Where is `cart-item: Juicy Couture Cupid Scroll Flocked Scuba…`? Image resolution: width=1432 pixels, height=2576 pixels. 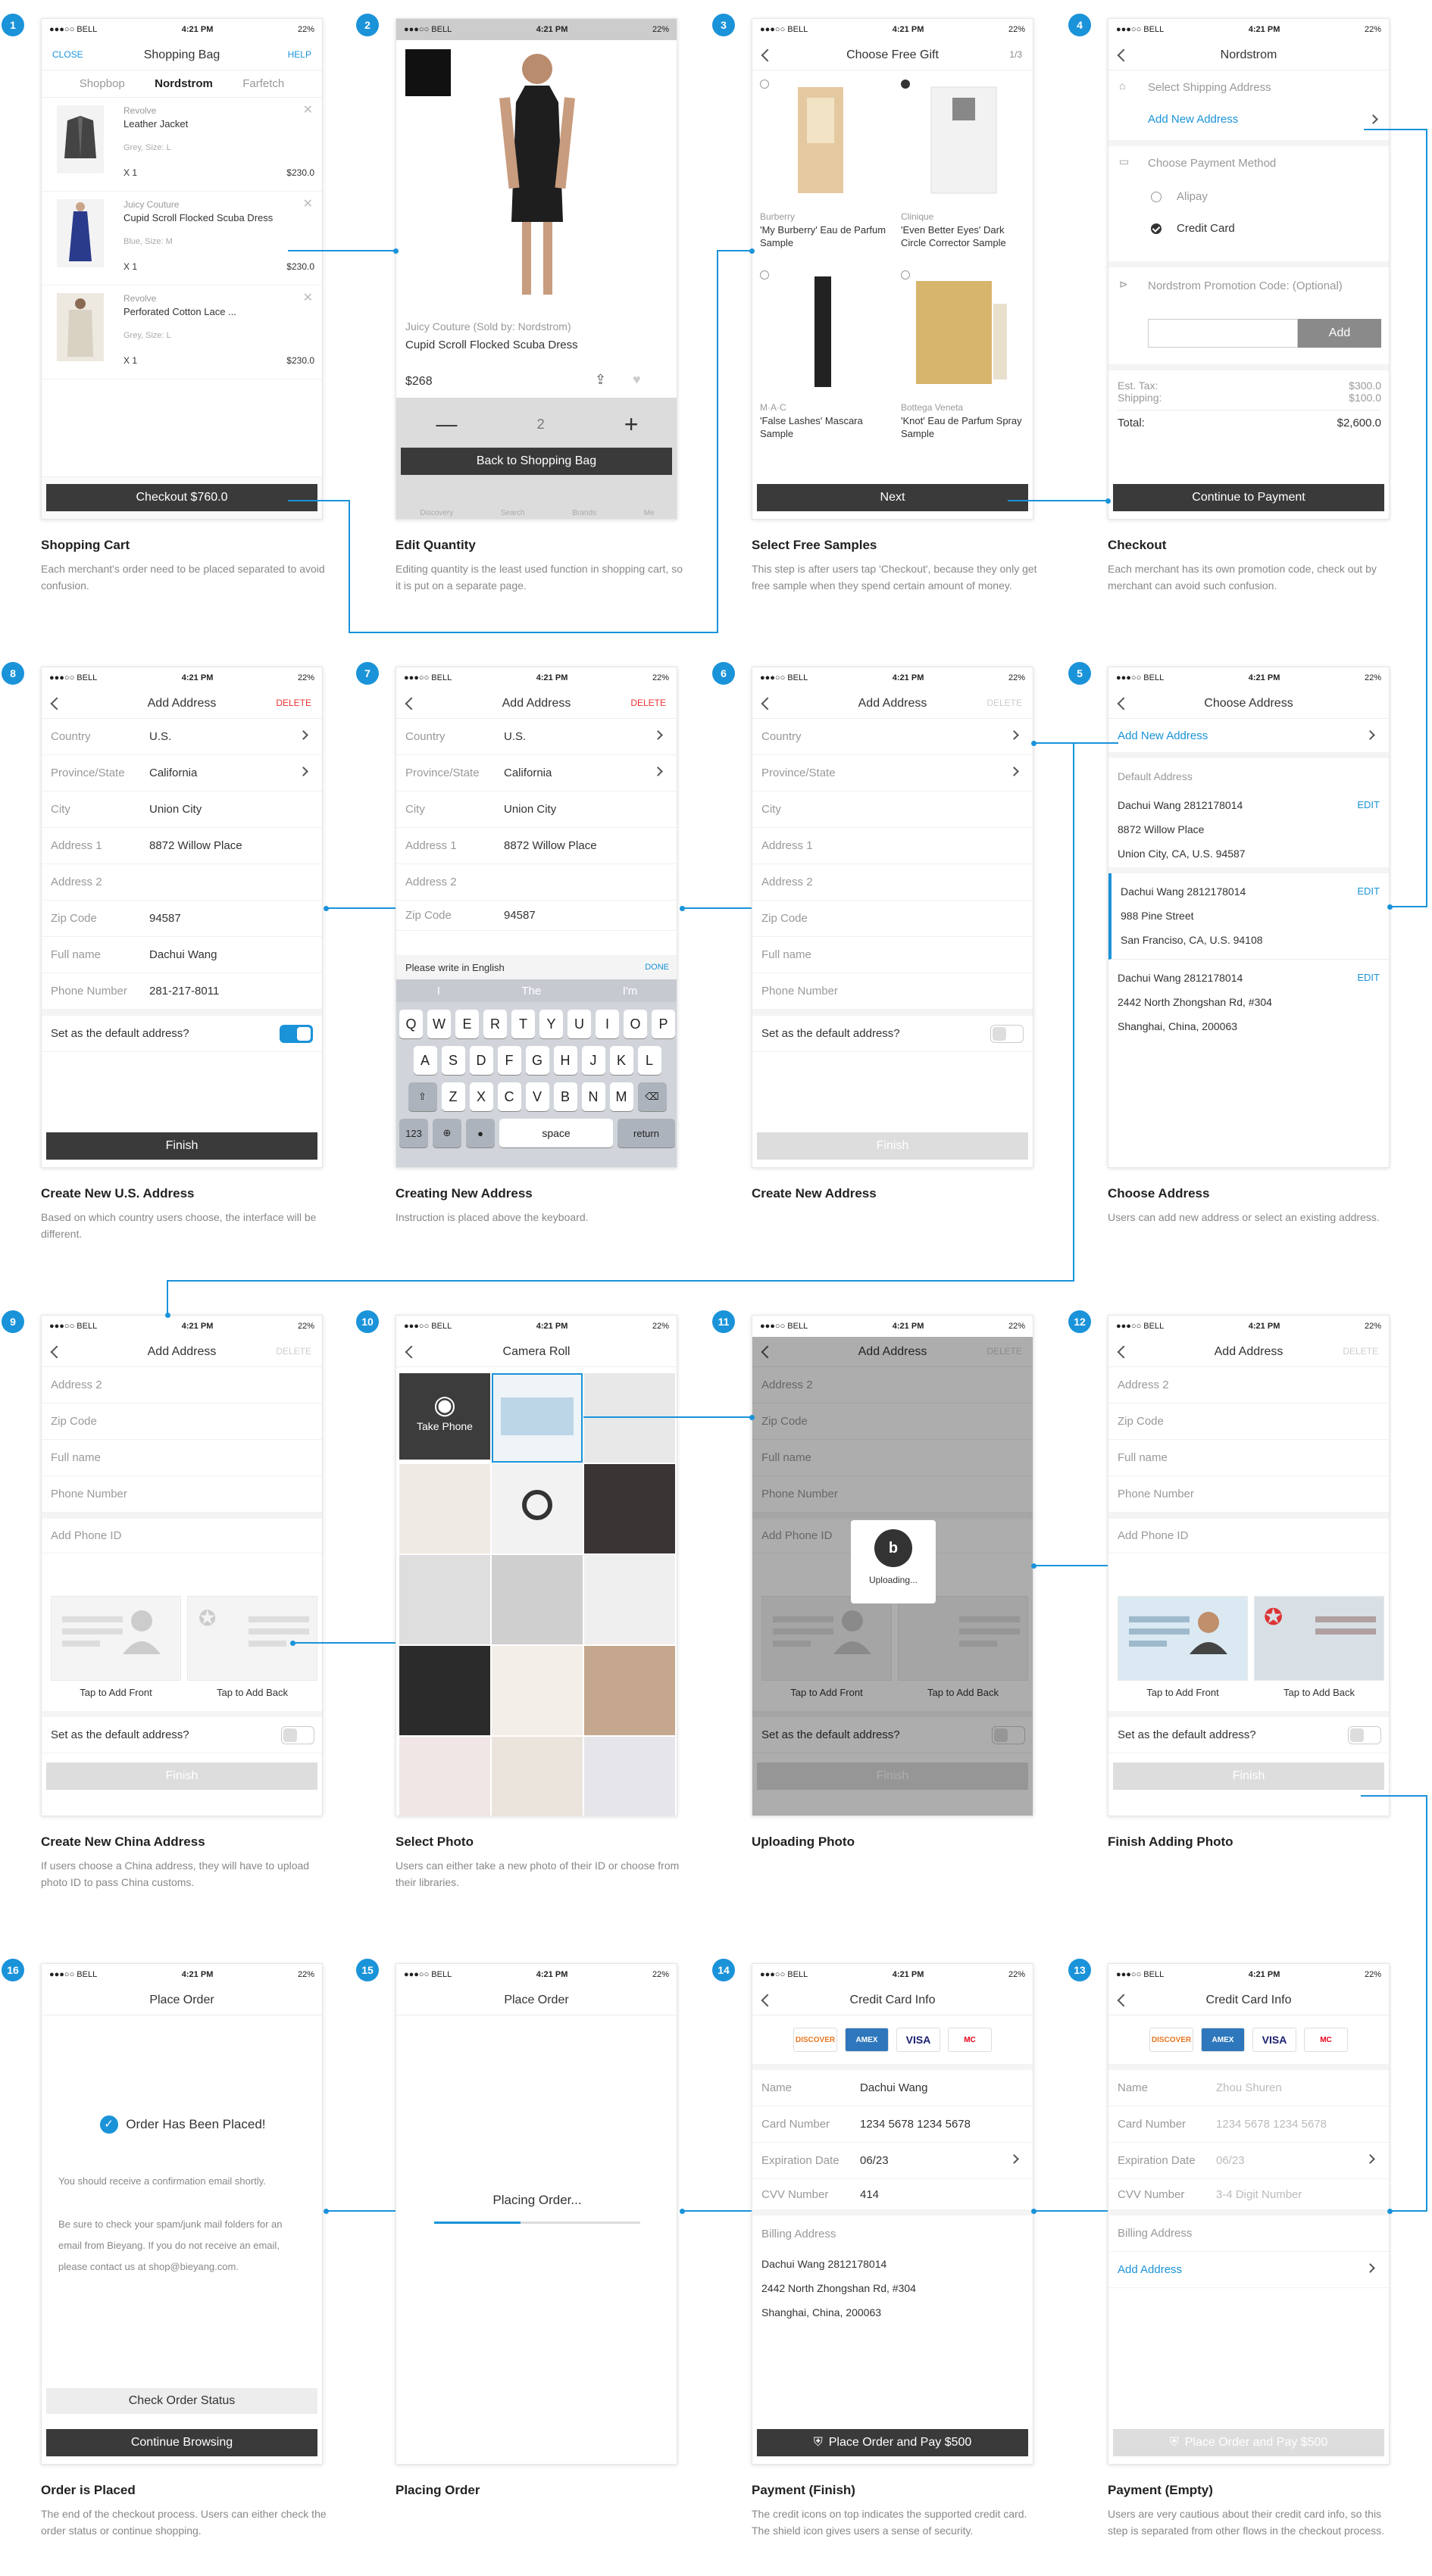
cart-item: Juicy Couture Cupid Scroll Flocked Scuba… is located at coordinates (182, 239).